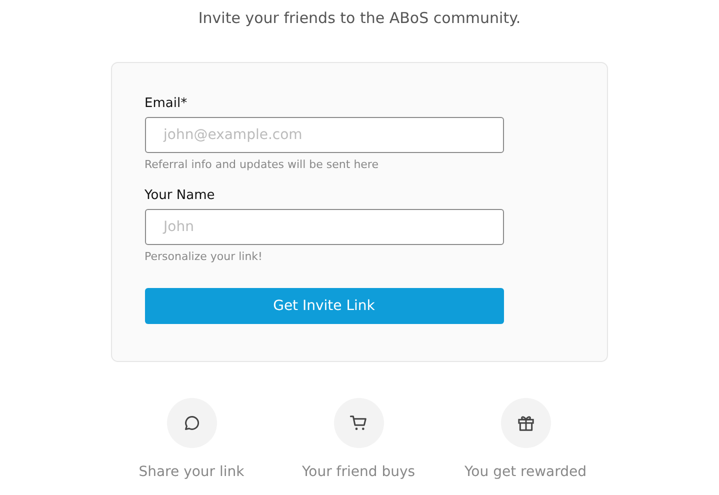  Describe the element at coordinates (359, 18) in the screenshot. I see `page-heading: Invite your friends to the ABoS community.` at that location.